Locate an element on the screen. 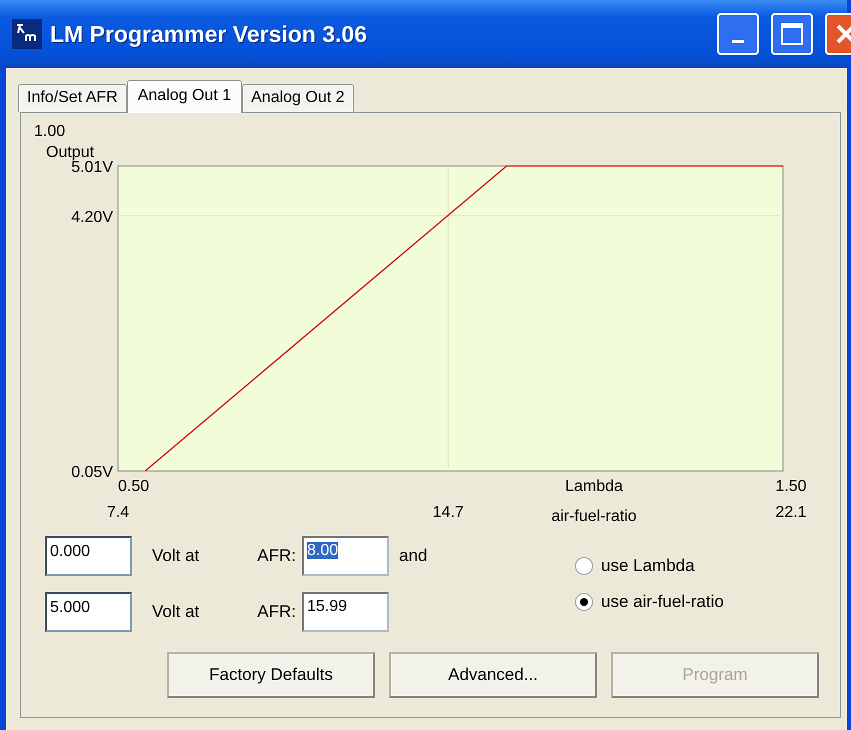 The image size is (851, 730). app-icon is located at coordinates (27, 34).